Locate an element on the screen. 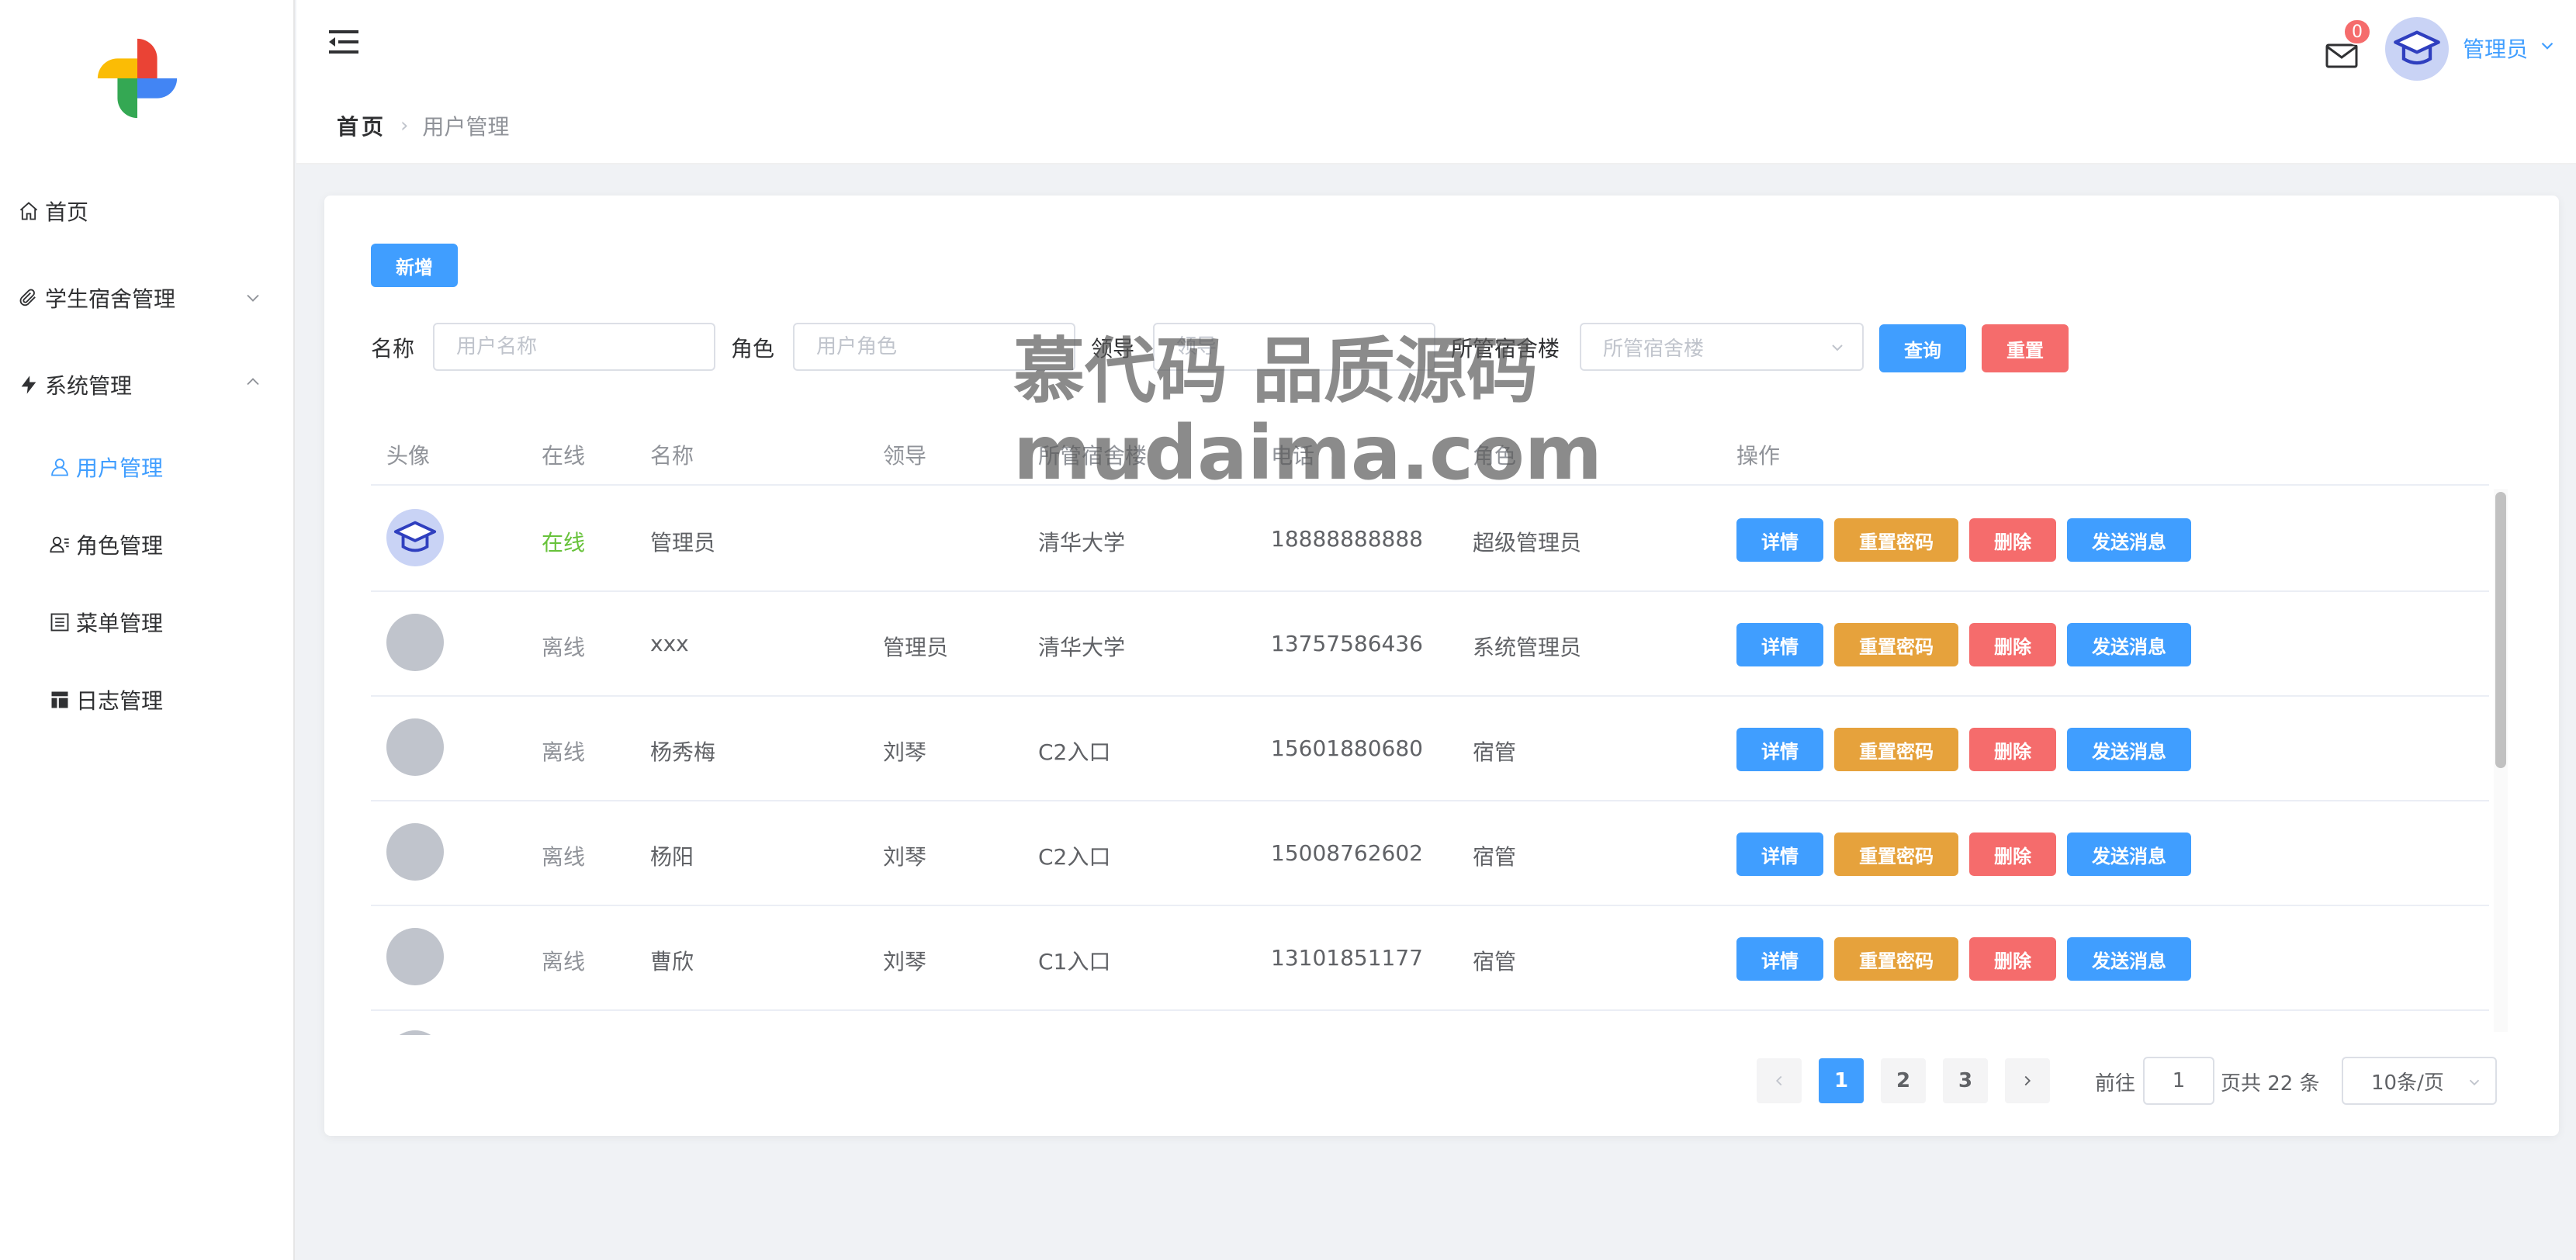  column-header: 领导 is located at coordinates (905, 456).